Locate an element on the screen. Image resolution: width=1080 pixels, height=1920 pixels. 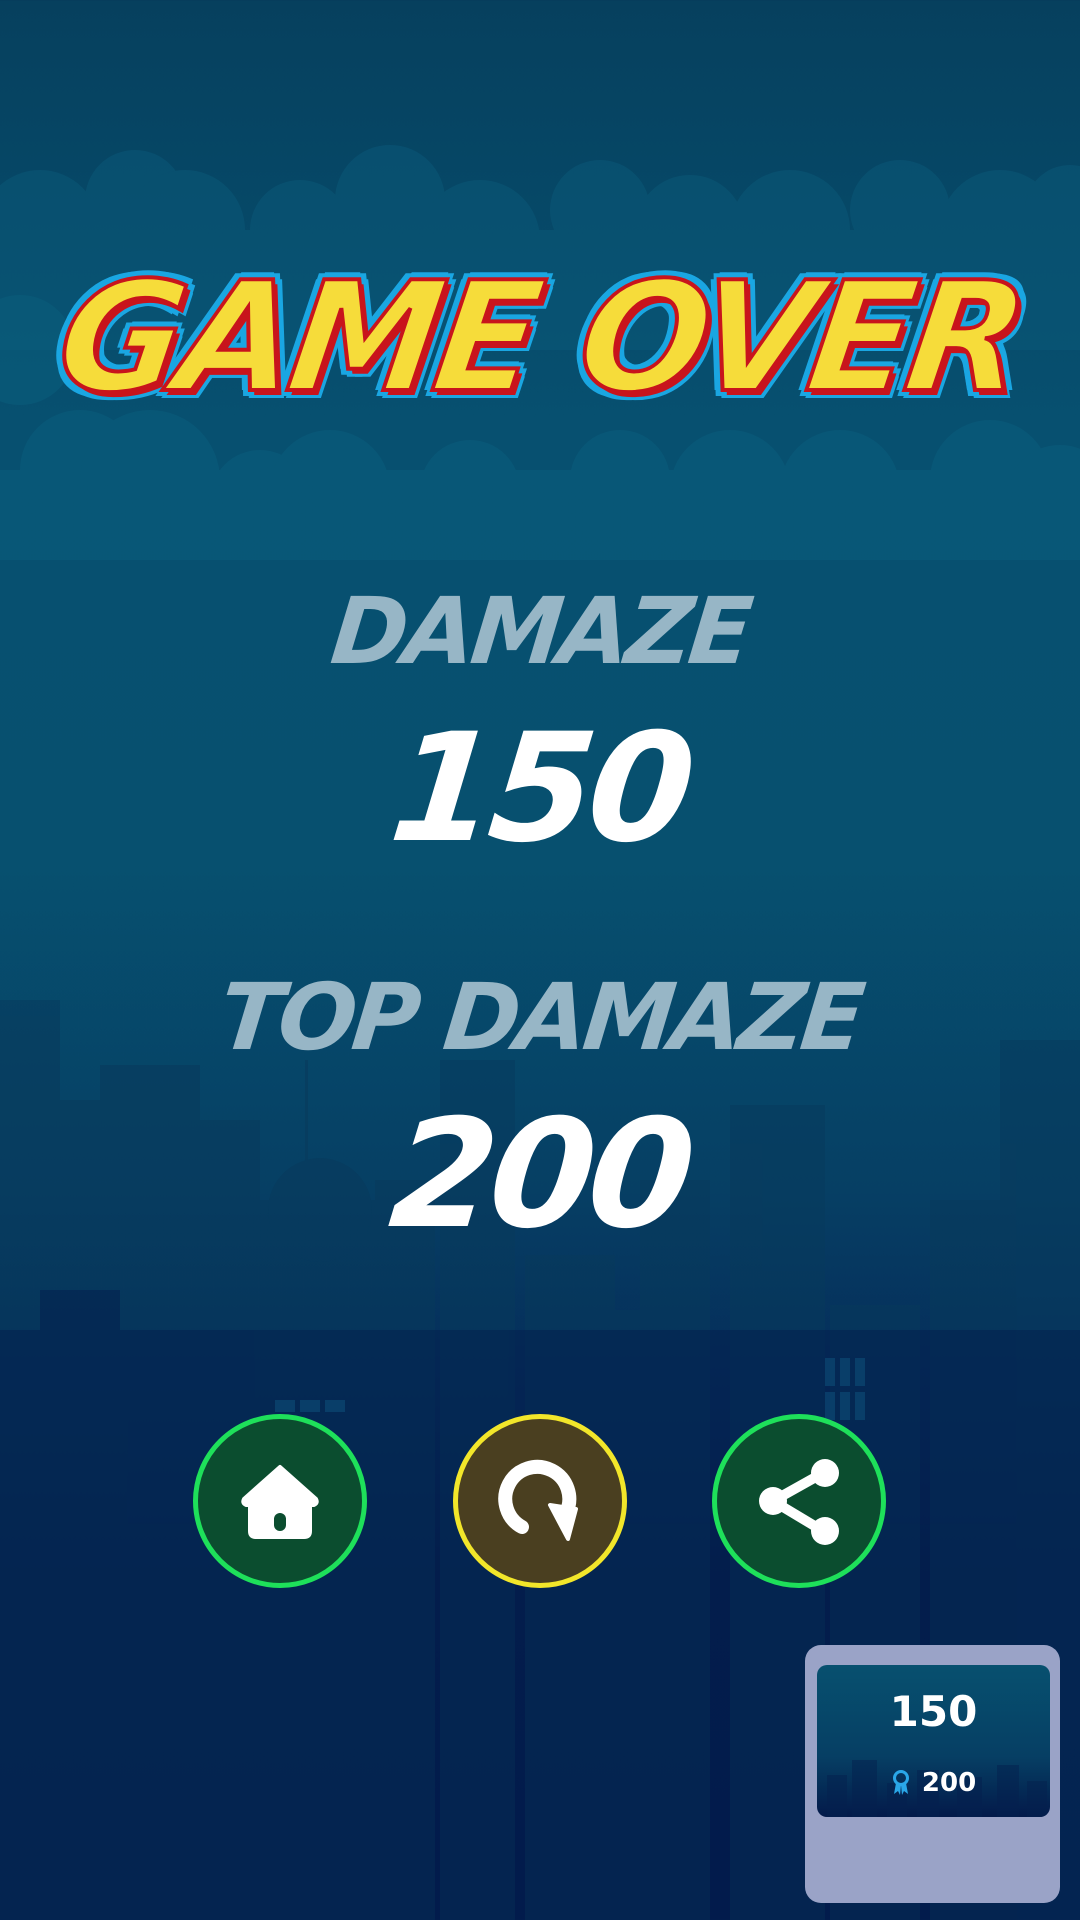
preview-top-score: 200 is located at coordinates (949, 1783).